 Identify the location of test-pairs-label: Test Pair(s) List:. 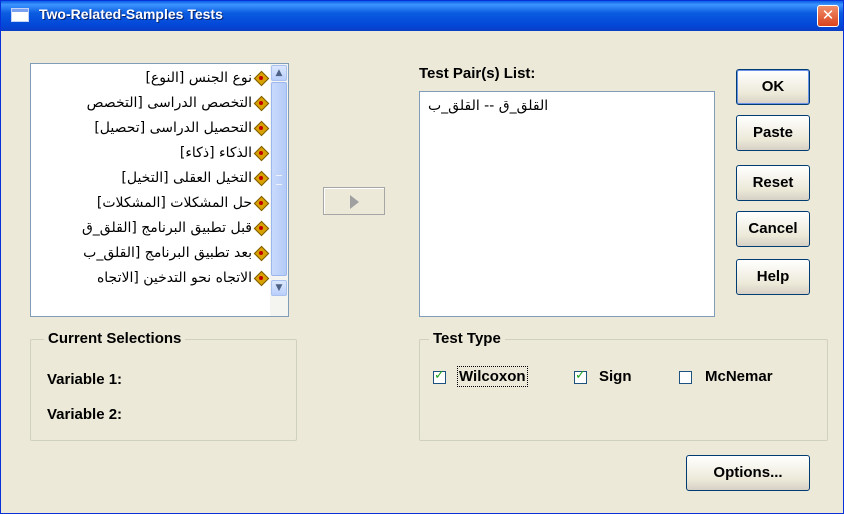
(477, 73).